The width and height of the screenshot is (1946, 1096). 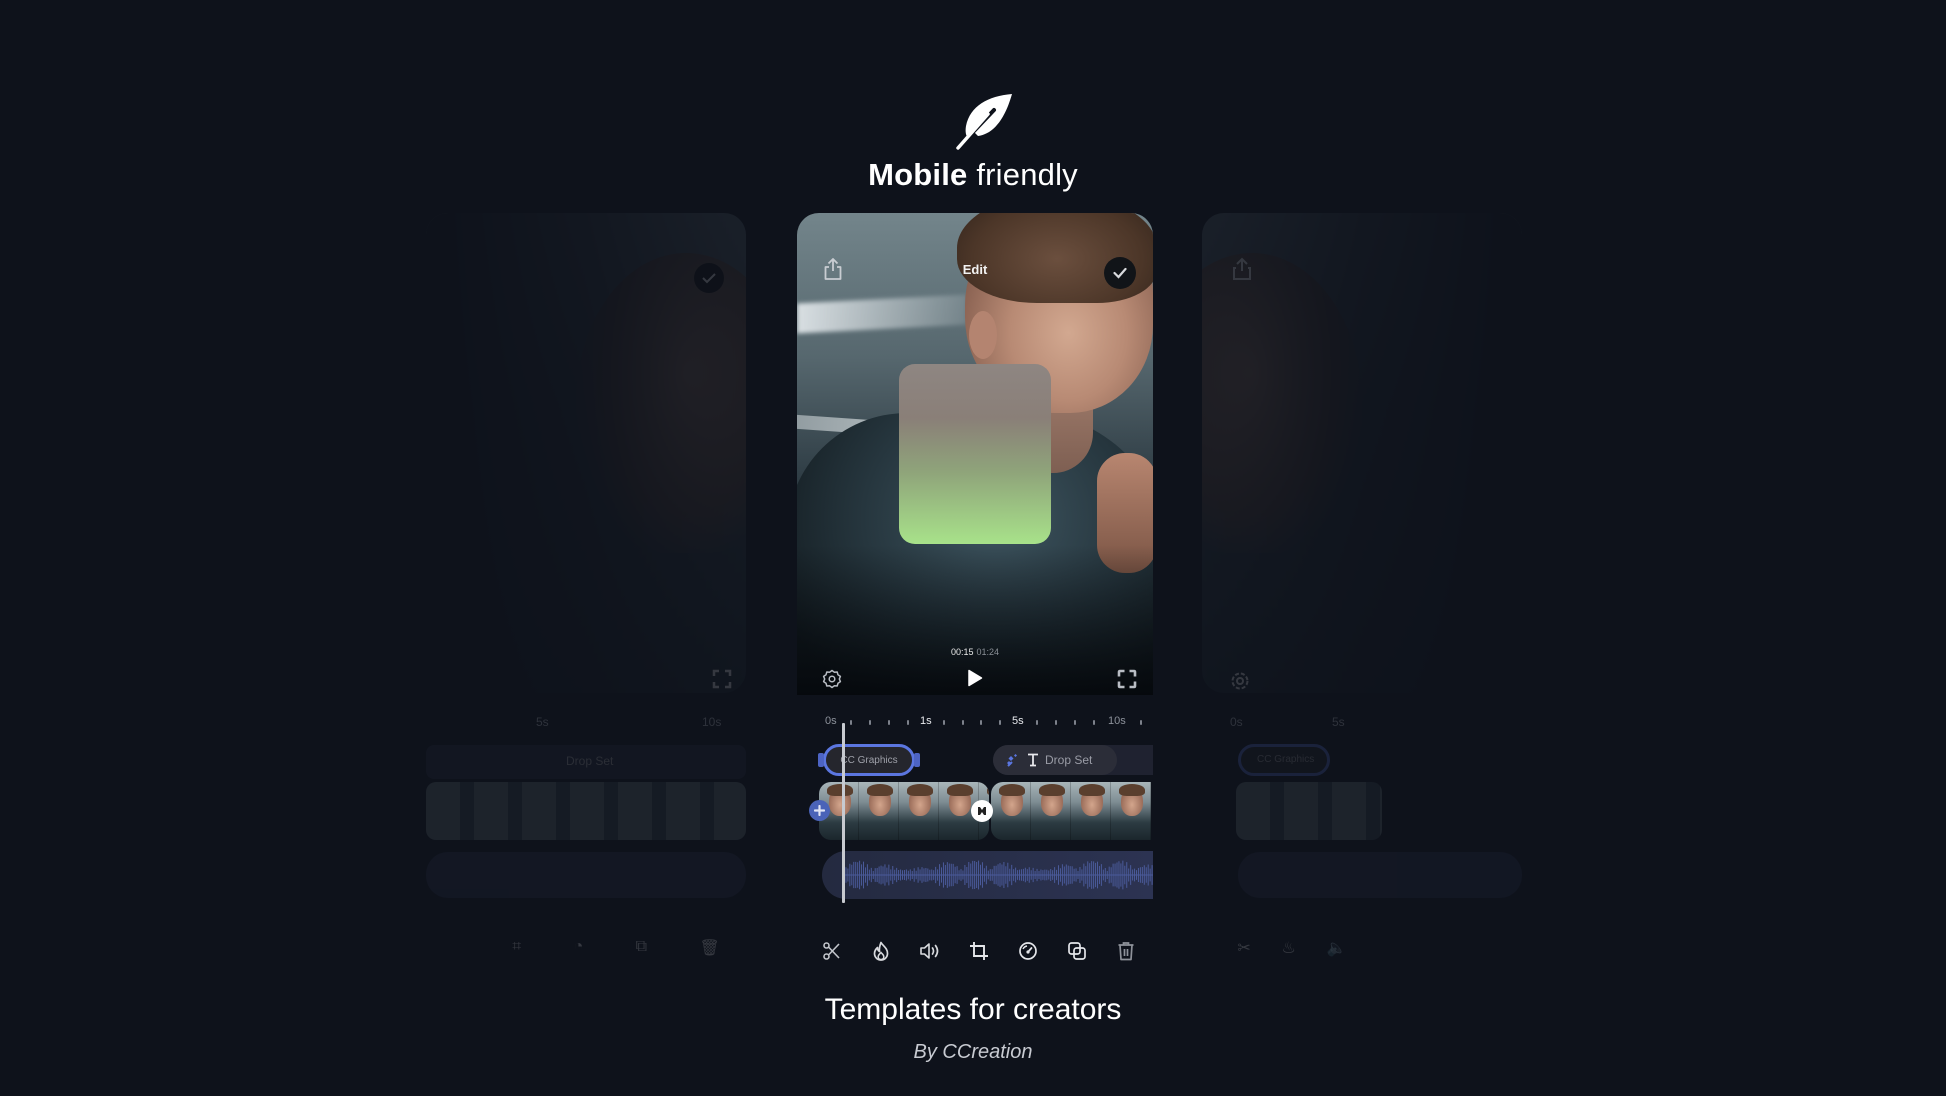 What do you see at coordinates (1288, 948) in the screenshot?
I see `flame-icon: ♨` at bounding box center [1288, 948].